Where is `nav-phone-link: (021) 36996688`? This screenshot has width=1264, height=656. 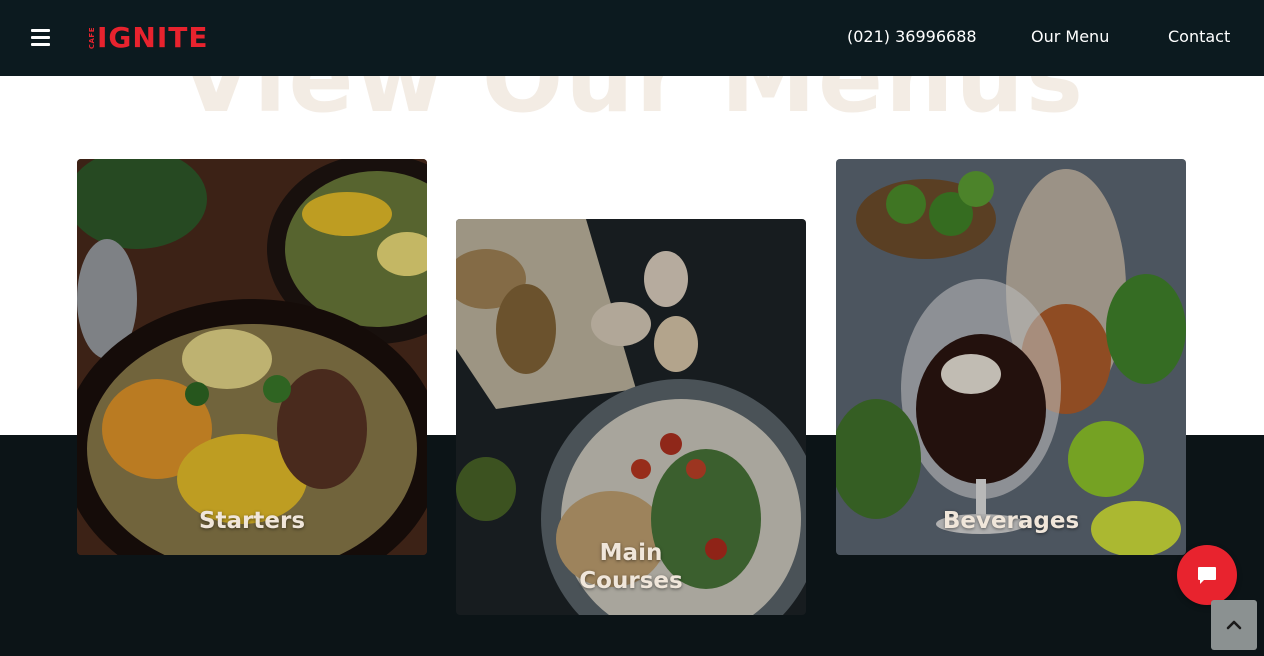 nav-phone-link: (021) 36996688 is located at coordinates (912, 36).